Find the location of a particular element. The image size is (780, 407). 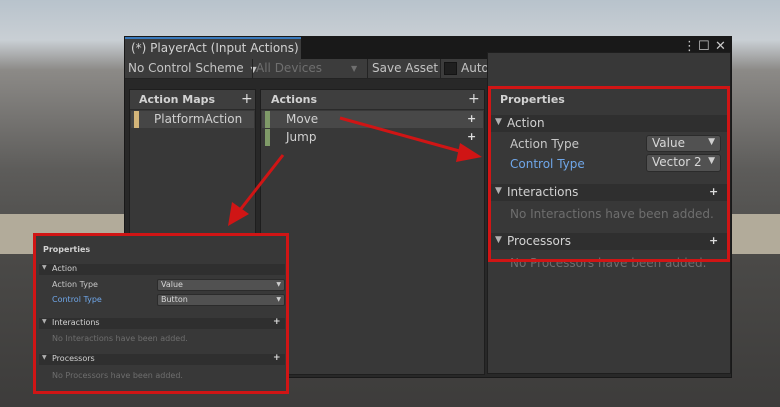

arrow-to-properties is located at coordinates (401, 135).